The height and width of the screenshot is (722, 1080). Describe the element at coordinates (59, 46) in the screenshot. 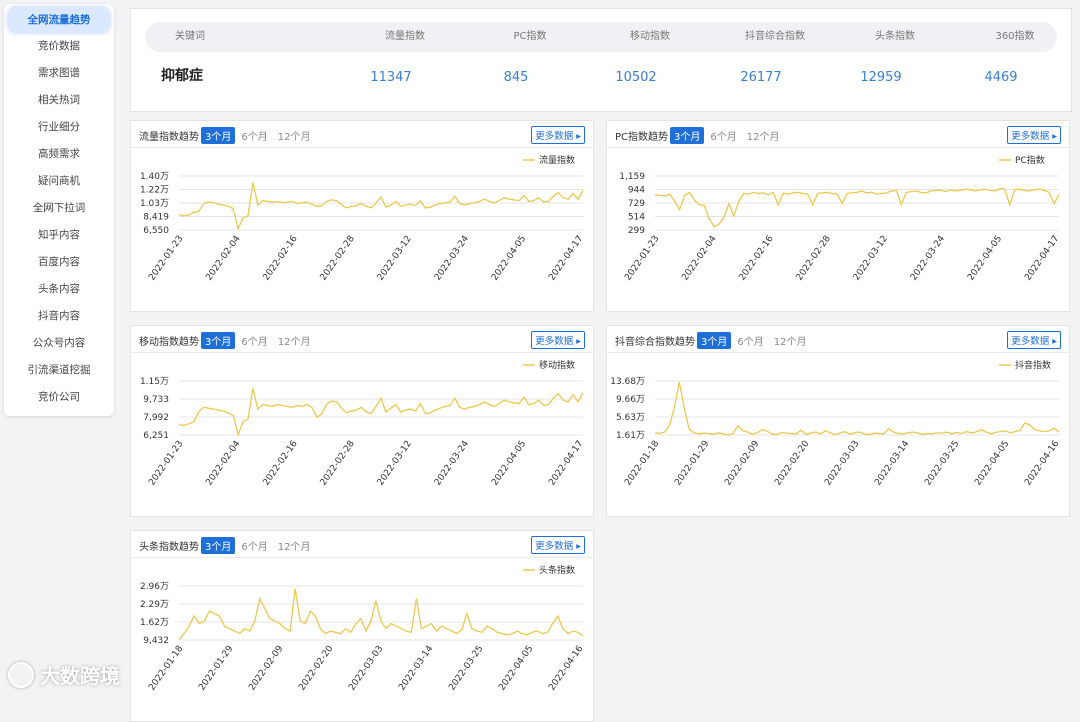

I see `sidebar-item: 竞价数据` at that location.